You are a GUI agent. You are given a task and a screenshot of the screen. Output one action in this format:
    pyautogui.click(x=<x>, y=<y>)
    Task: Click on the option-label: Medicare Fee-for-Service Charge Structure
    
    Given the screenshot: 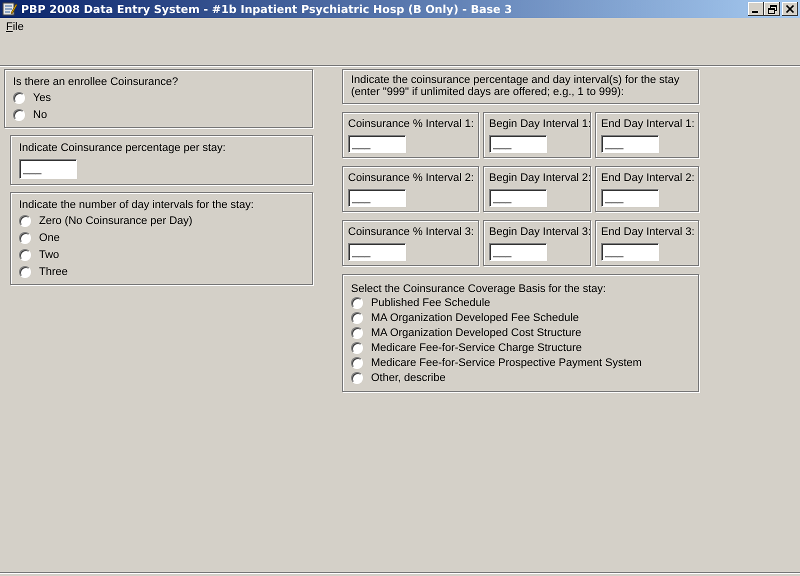 What is the action you would take?
    pyautogui.click(x=476, y=348)
    